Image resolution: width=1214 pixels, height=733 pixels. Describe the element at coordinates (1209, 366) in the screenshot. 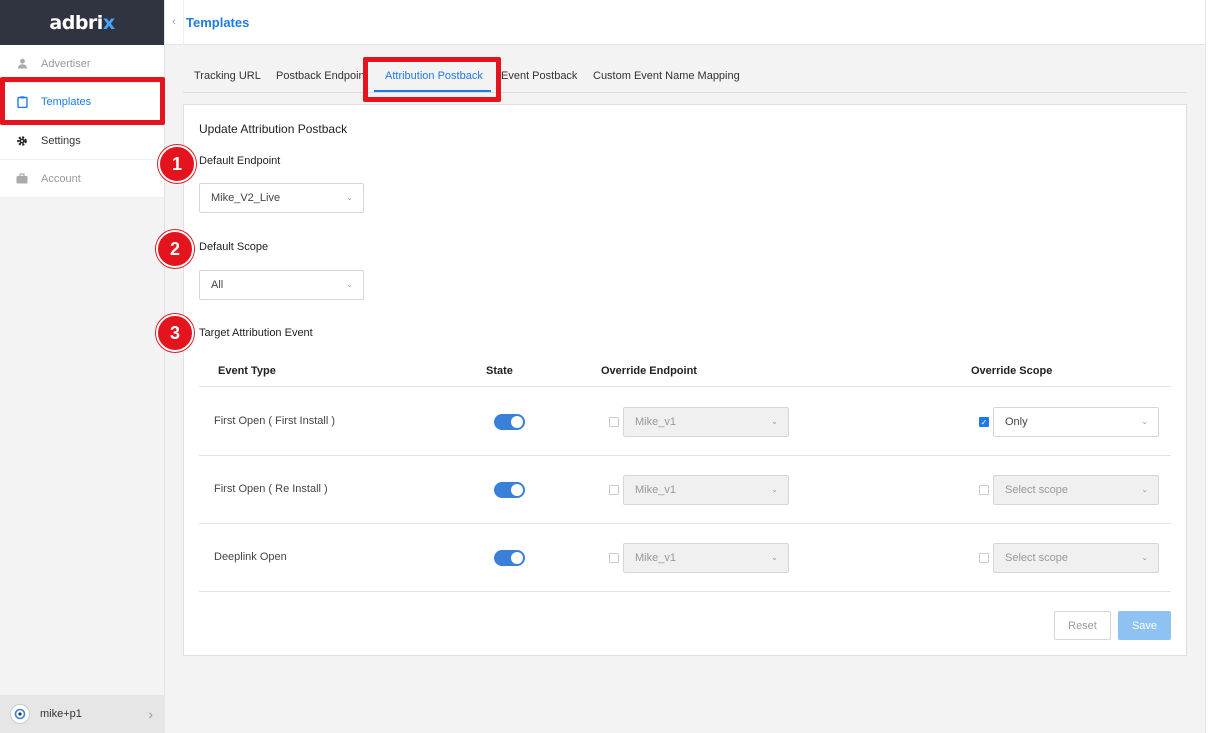

I see `scrollbar` at that location.